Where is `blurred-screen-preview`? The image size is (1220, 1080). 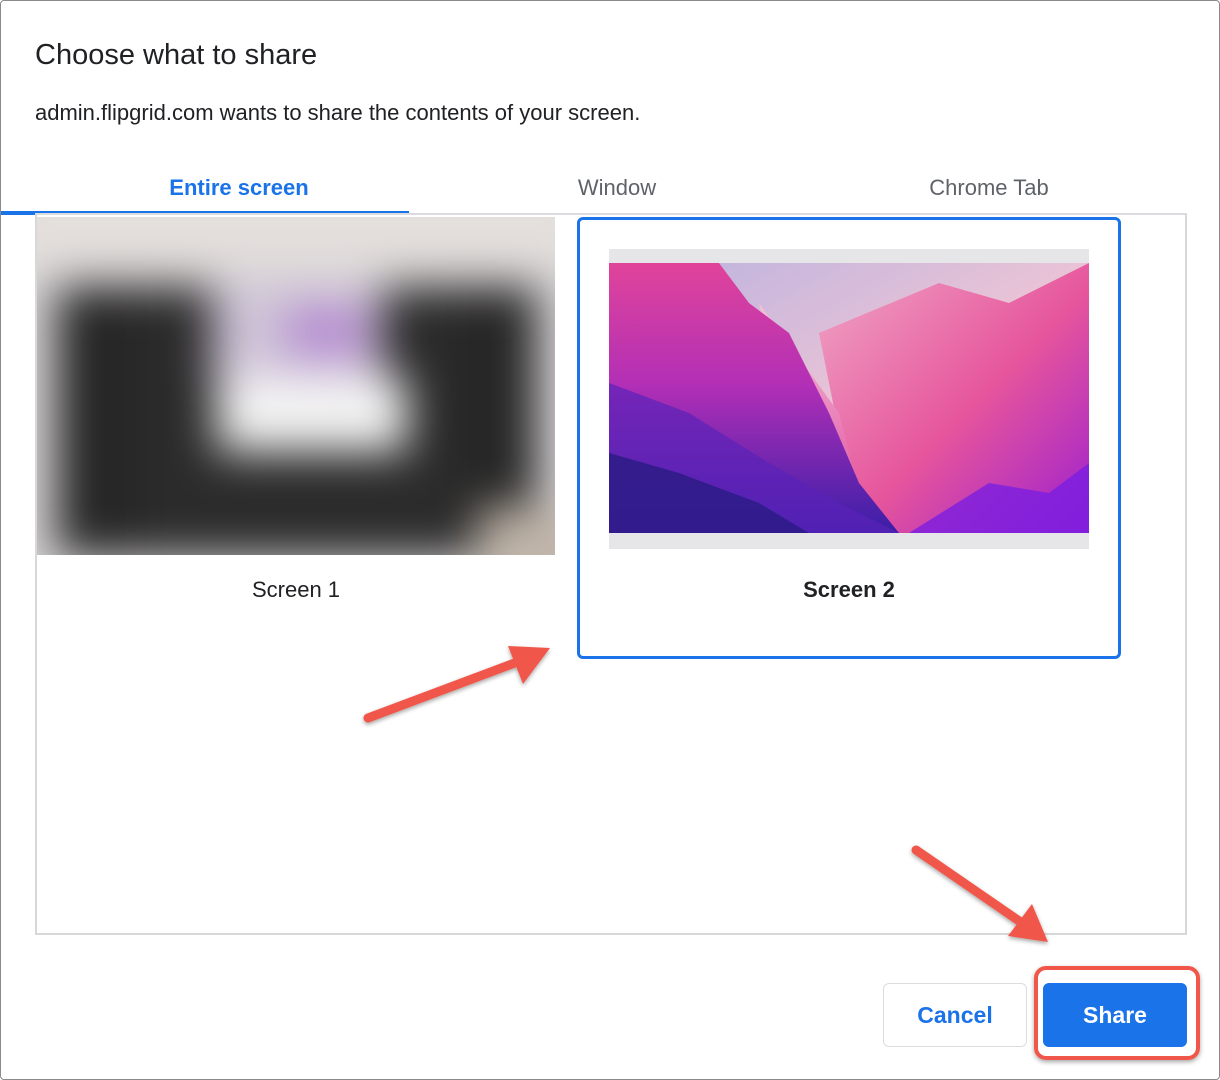
blurred-screen-preview is located at coordinates (296, 386).